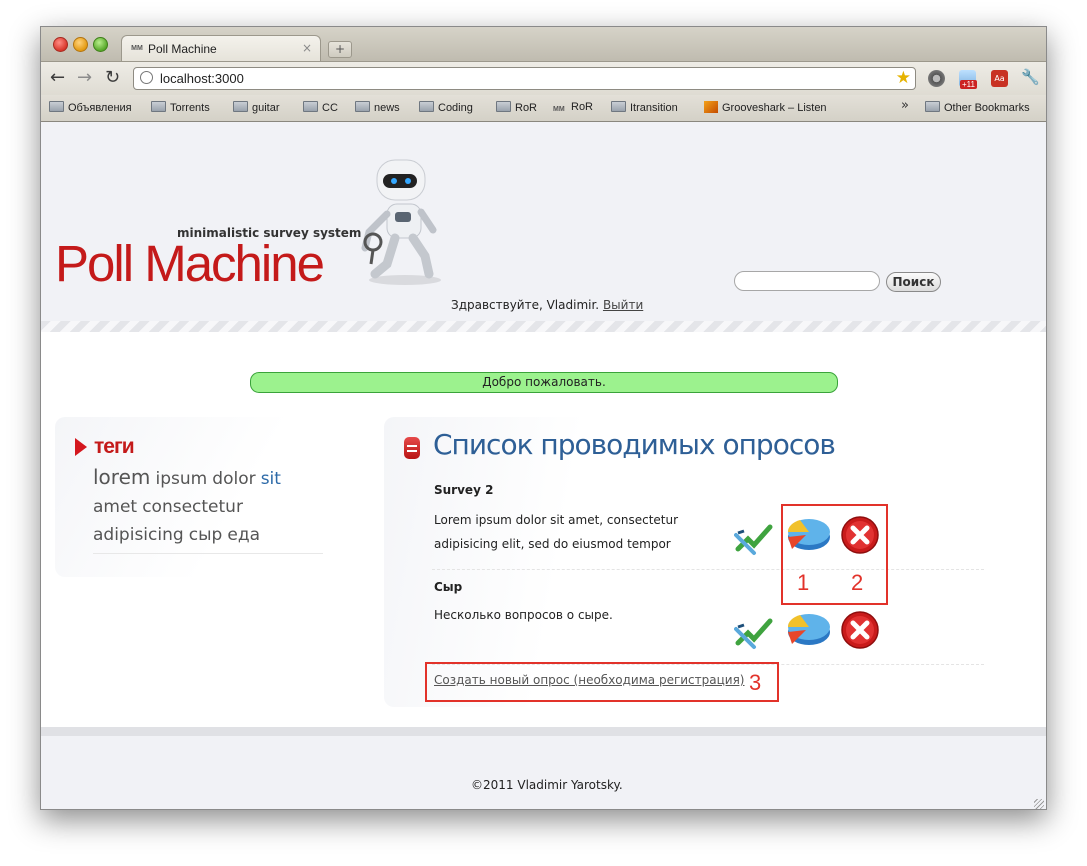 This screenshot has height=866, width=1087. I want to click on bookmark-item: Coding, so click(446, 107).